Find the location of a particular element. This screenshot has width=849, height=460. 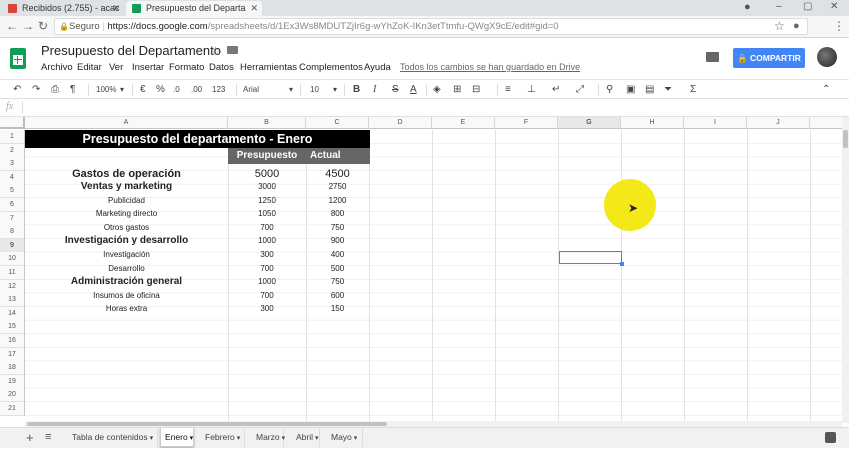

row-header-21: 21 is located at coordinates (12, 409).